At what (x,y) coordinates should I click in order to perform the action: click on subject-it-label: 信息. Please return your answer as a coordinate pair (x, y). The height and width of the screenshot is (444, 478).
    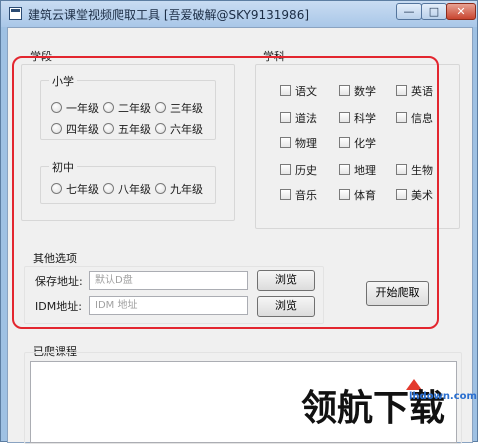
    Looking at the image, I should click on (422, 118).